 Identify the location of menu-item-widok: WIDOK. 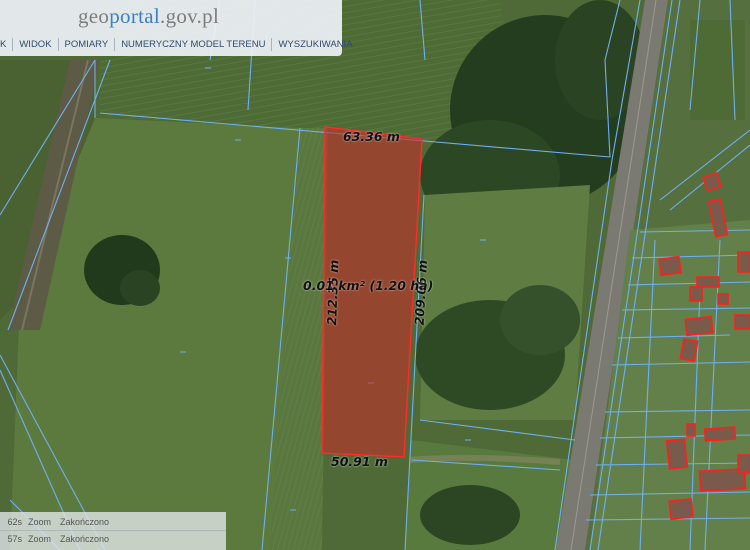
(36, 44).